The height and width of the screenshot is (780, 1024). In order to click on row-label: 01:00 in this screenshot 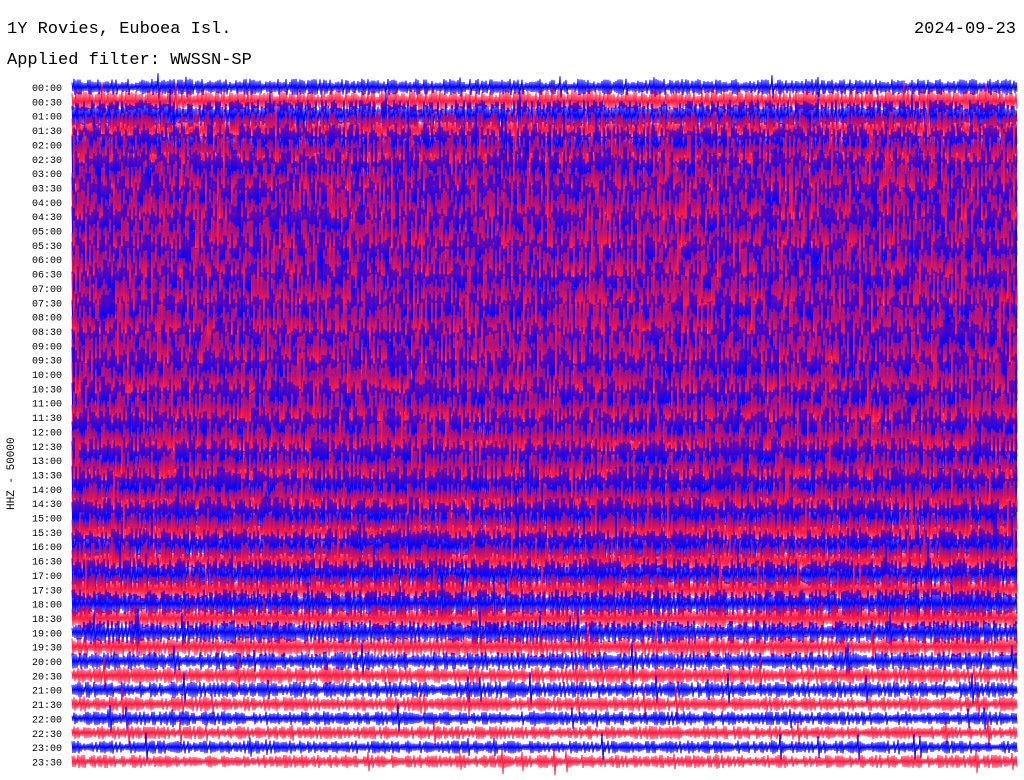, I will do `click(47, 118)`.